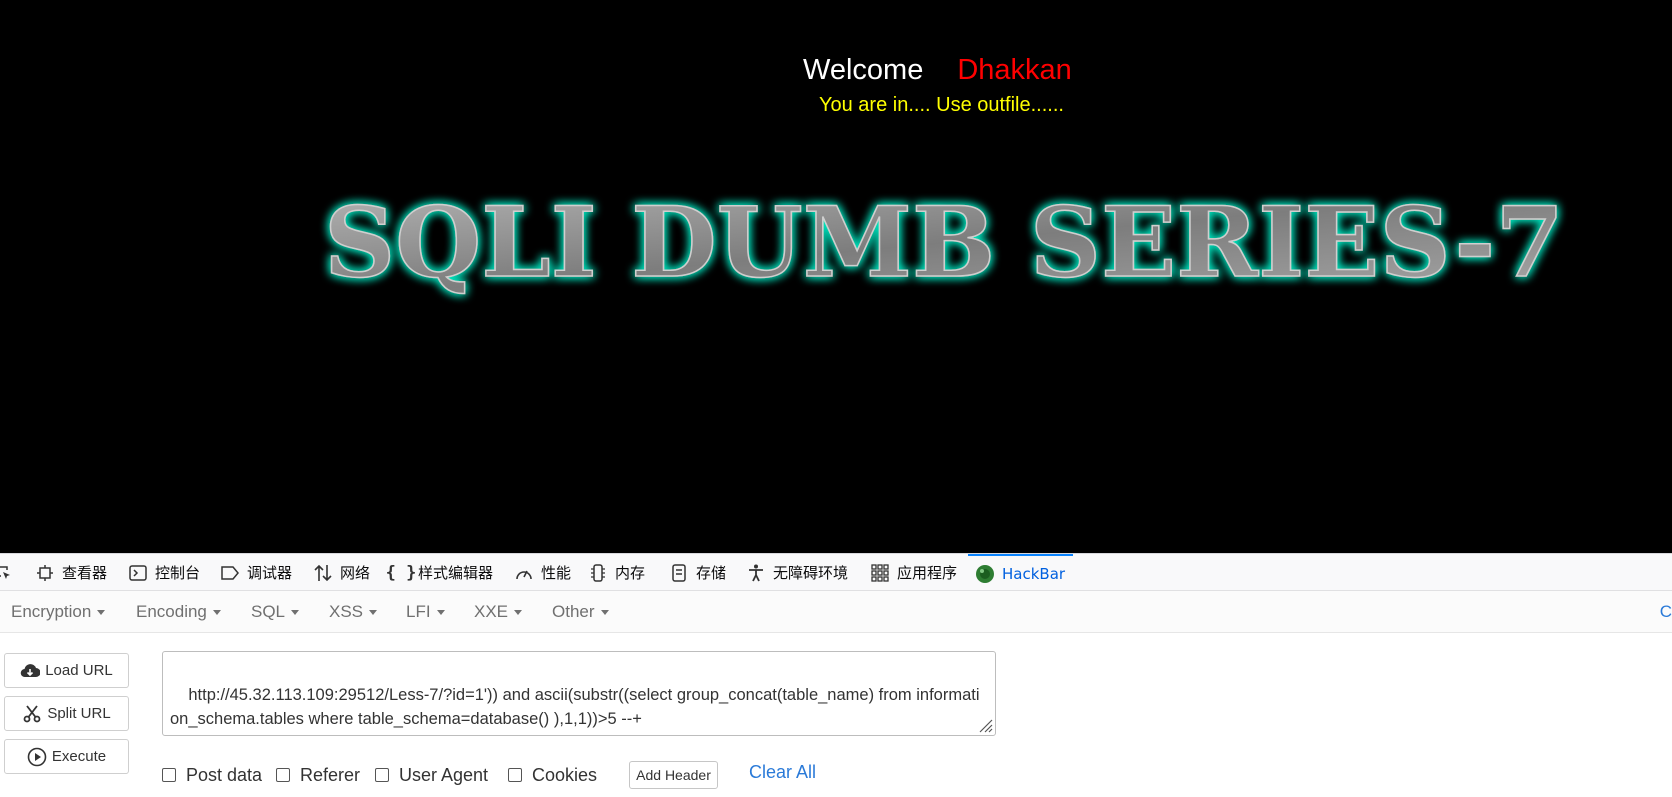 This screenshot has width=1672, height=797. What do you see at coordinates (6, 572) in the screenshot?
I see `element-picker-icon` at bounding box center [6, 572].